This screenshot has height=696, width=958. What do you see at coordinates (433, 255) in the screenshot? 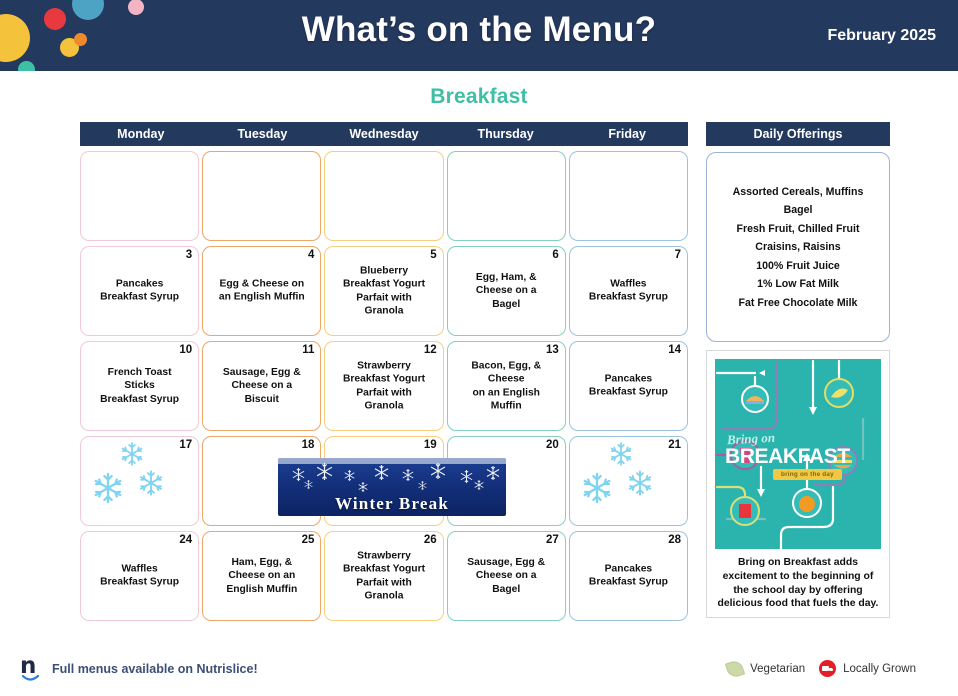
I see `day-number: 5` at bounding box center [433, 255].